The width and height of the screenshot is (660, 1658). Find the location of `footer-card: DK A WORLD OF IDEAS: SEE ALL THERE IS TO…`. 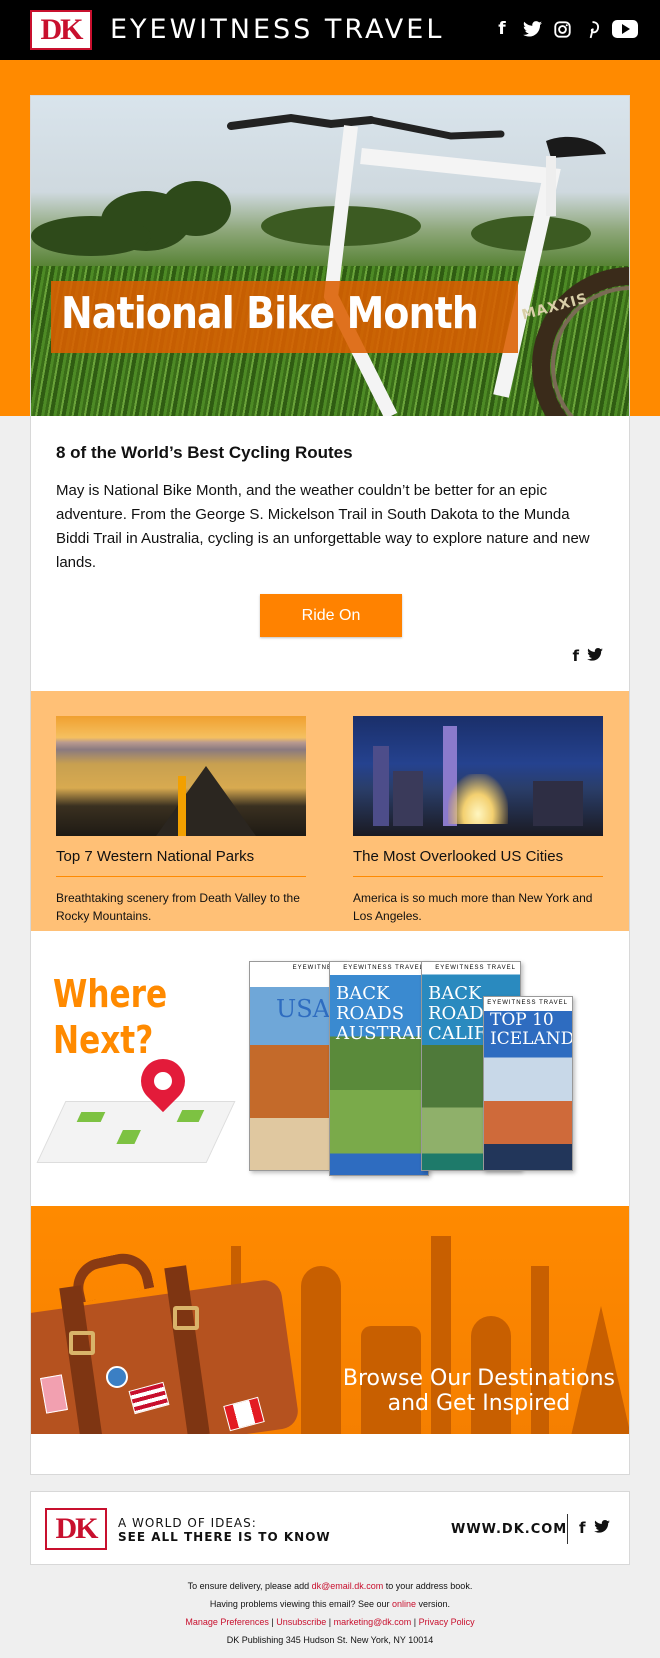

footer-card: DK A WORLD OF IDEAS: SEE ALL THERE IS TO… is located at coordinates (330, 1528).